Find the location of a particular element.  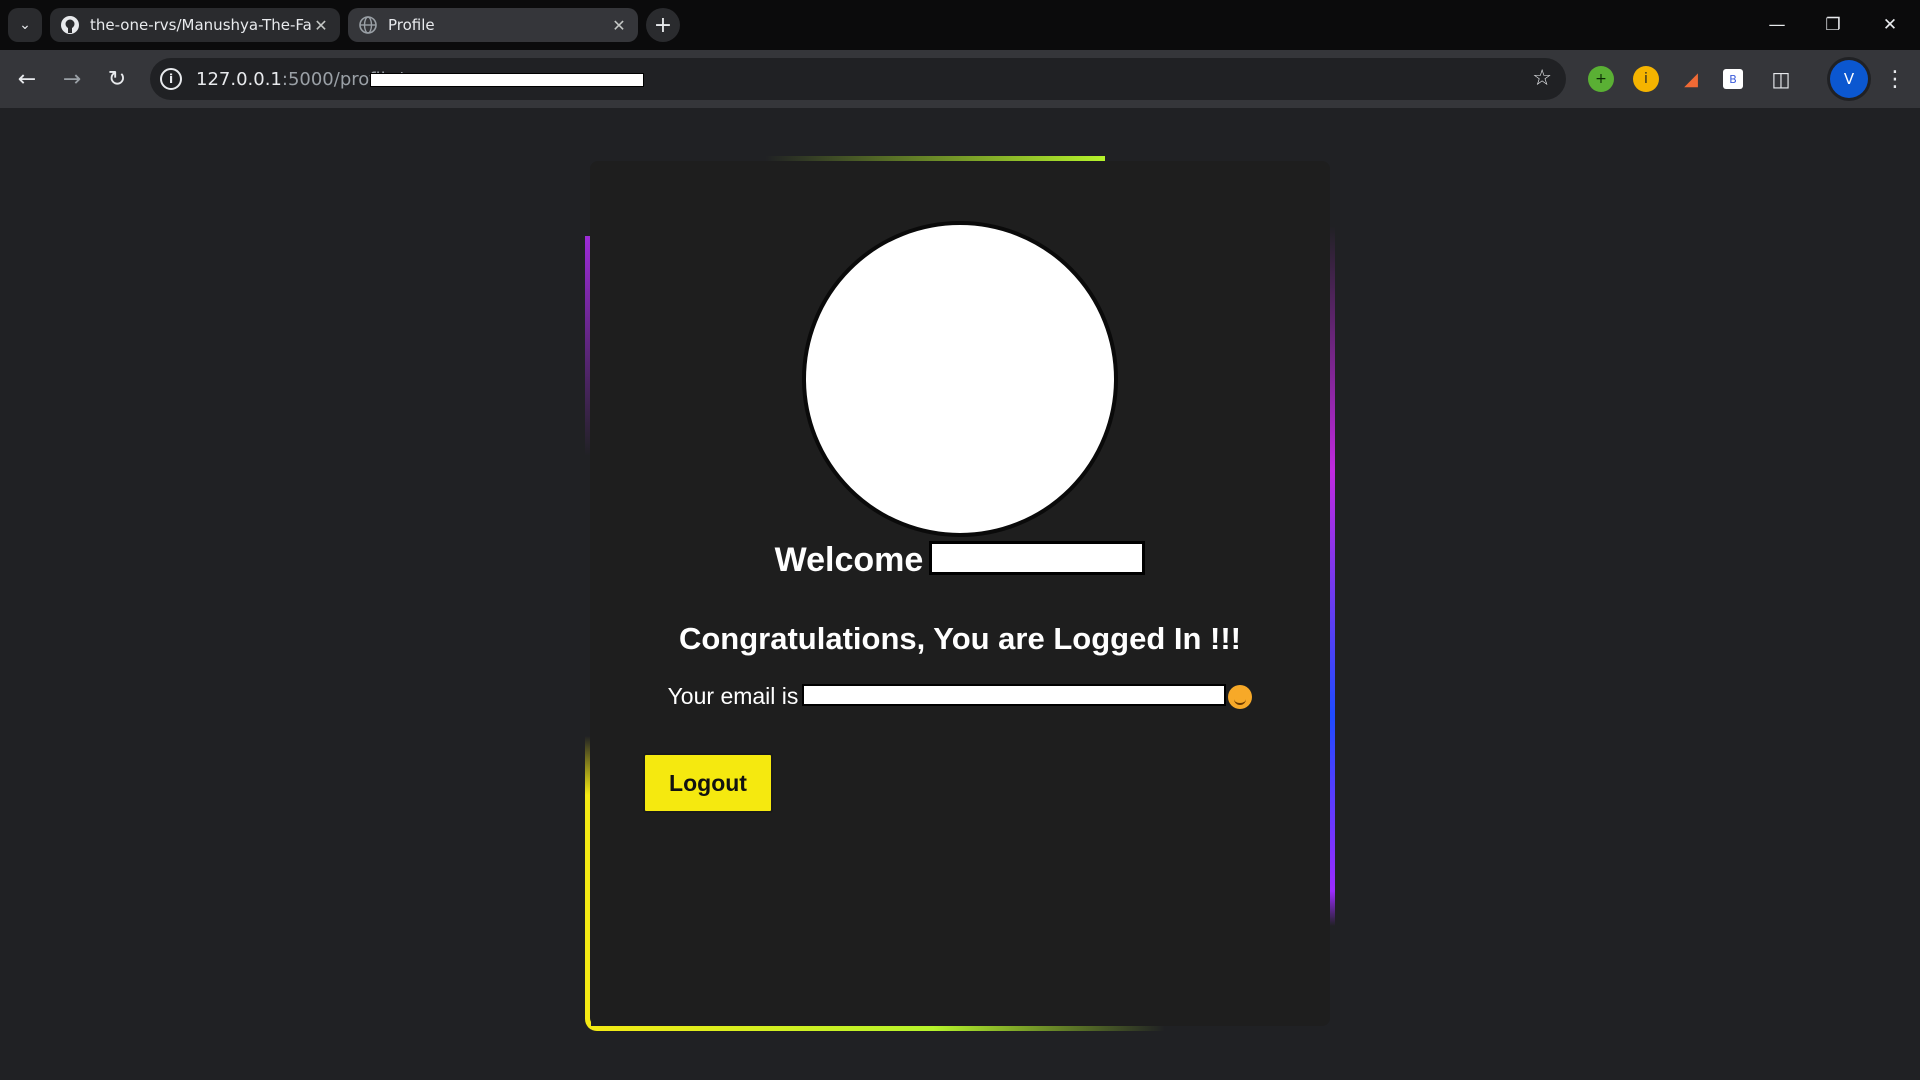

email-label: Your email is is located at coordinates (733, 696).